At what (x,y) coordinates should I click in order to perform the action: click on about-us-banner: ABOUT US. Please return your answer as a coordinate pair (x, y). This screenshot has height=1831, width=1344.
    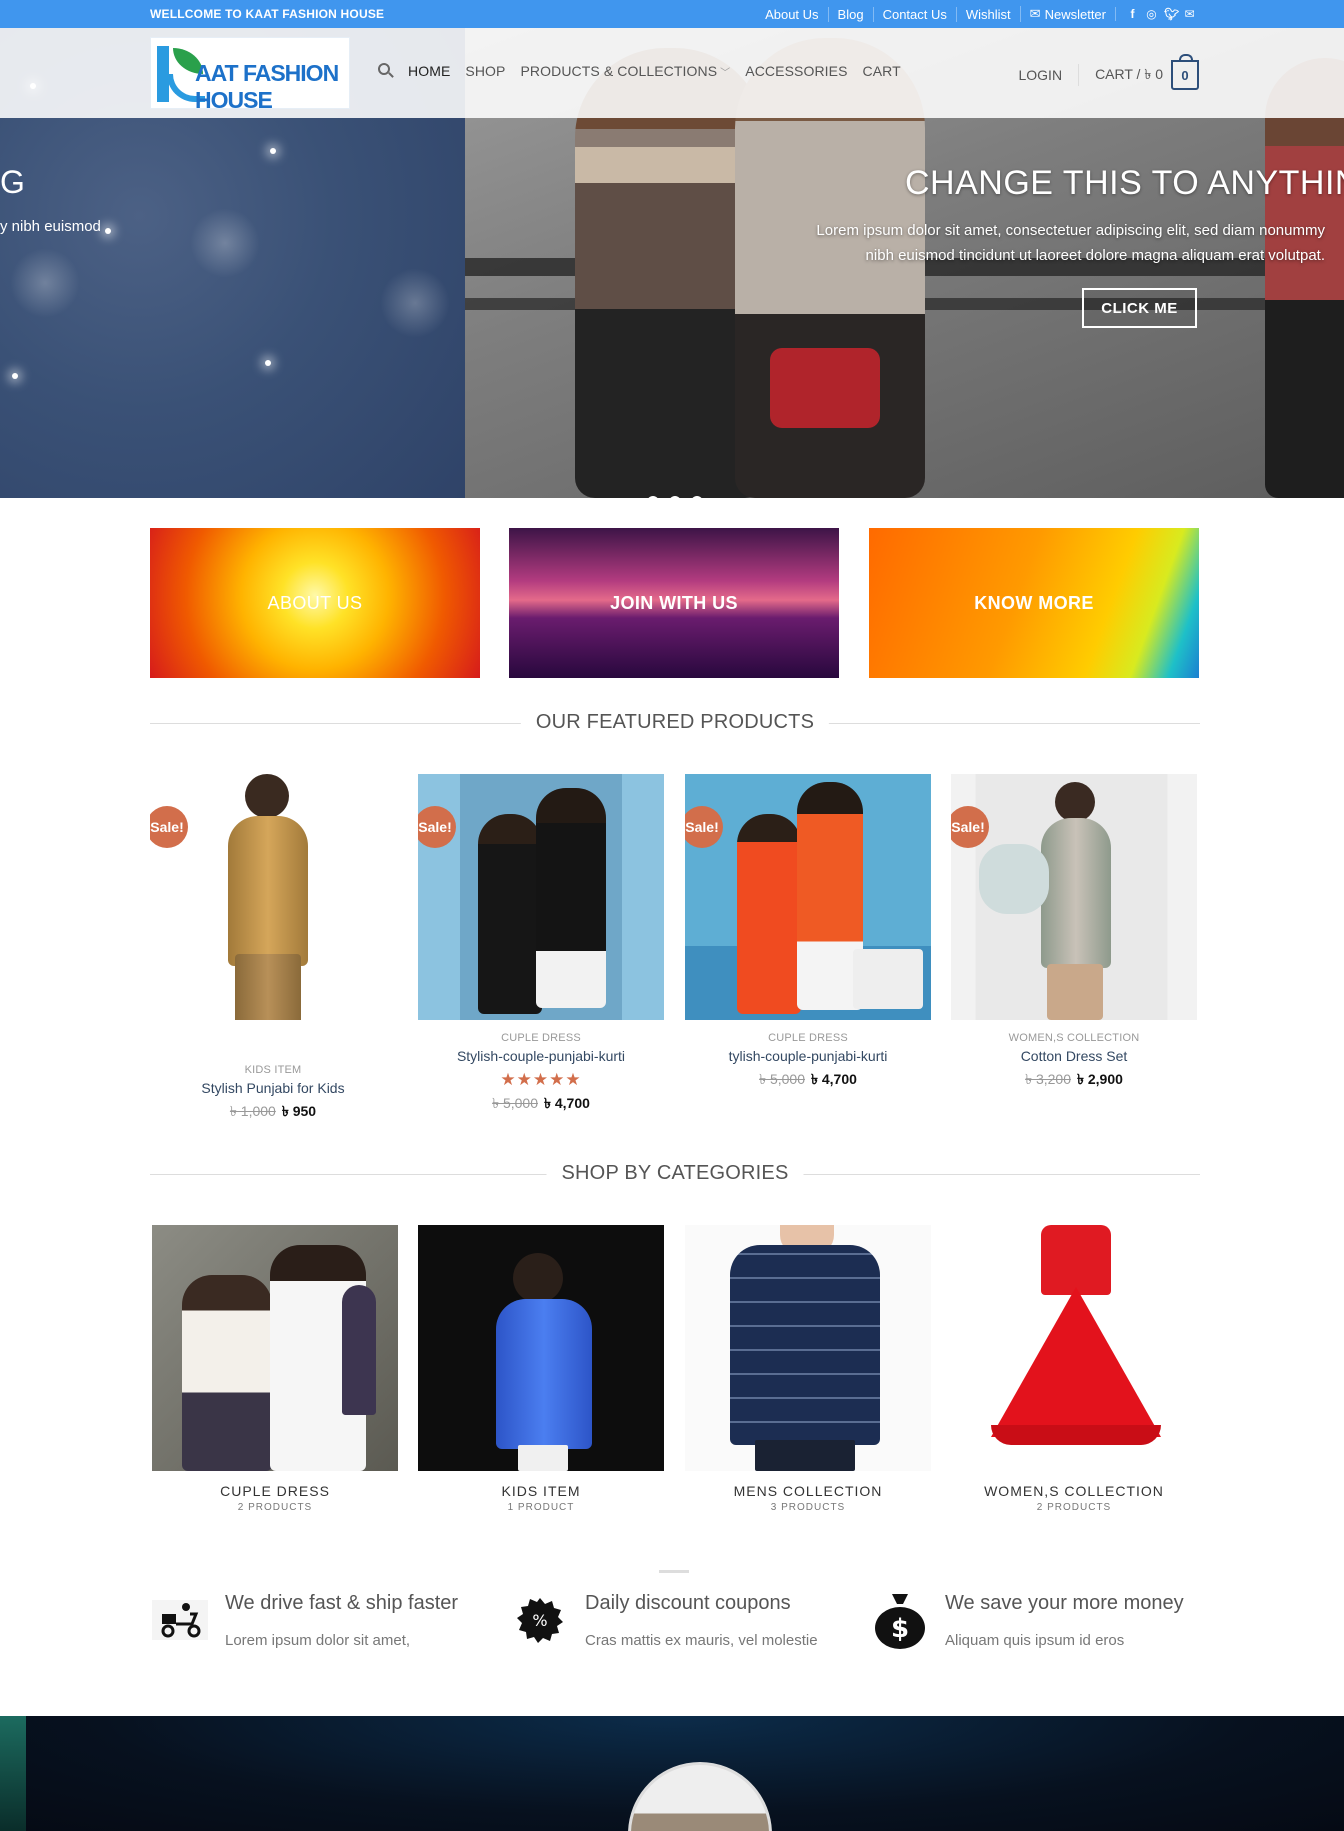
    Looking at the image, I should click on (315, 603).